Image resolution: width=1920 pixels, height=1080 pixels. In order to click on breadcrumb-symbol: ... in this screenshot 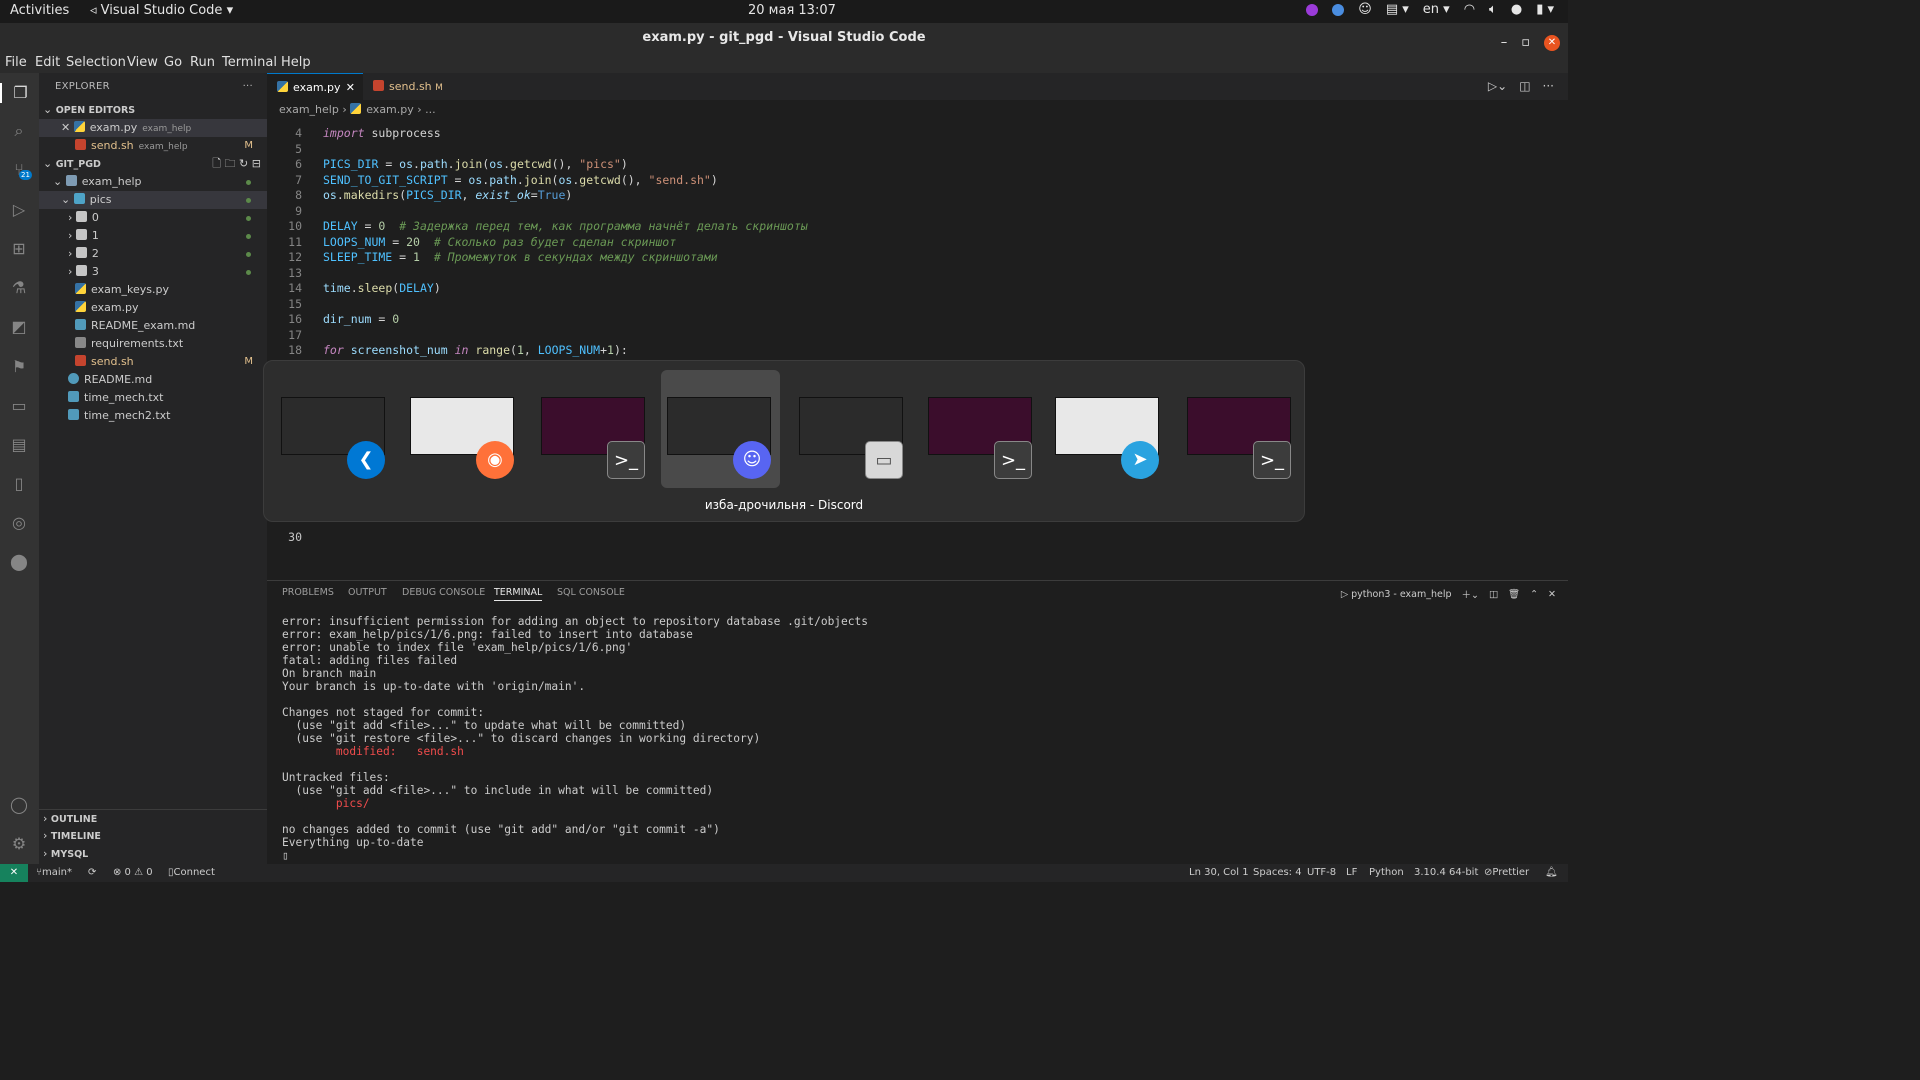, I will do `click(430, 109)`.